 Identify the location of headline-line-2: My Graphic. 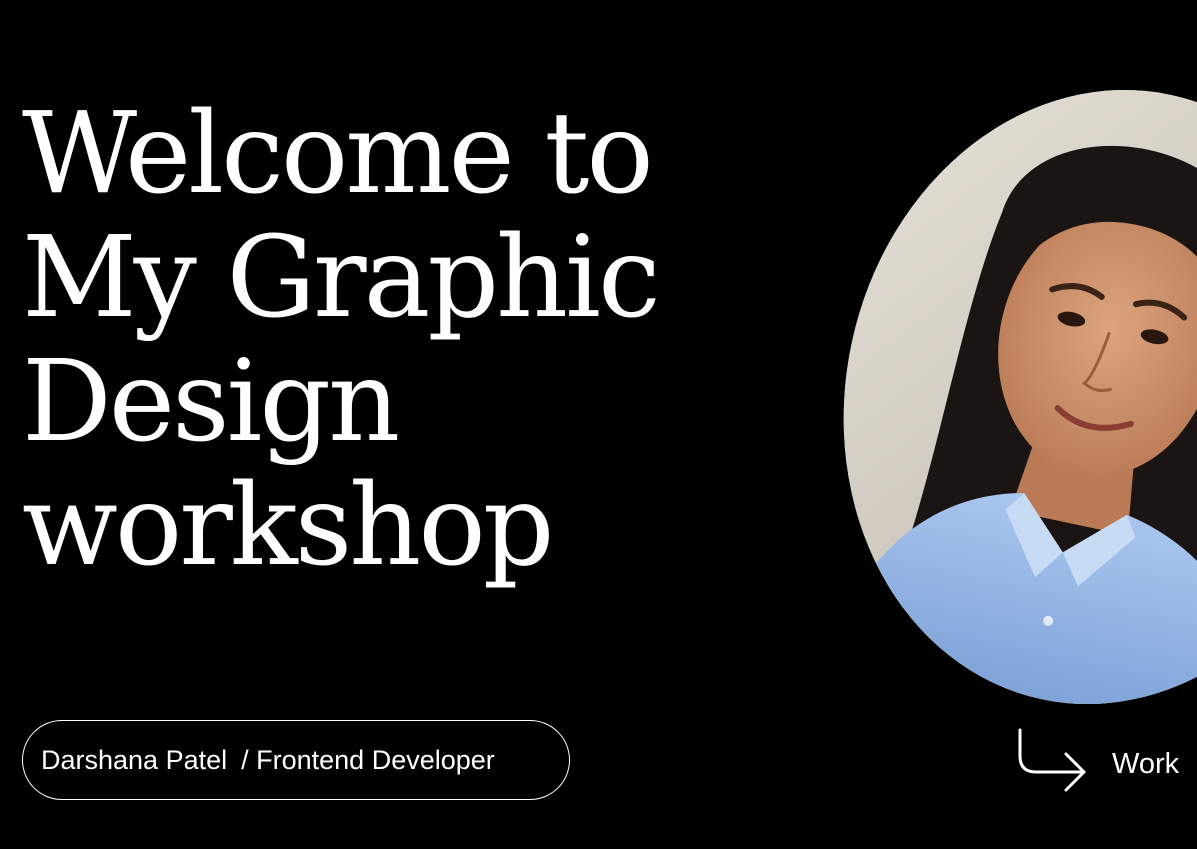
(341, 278).